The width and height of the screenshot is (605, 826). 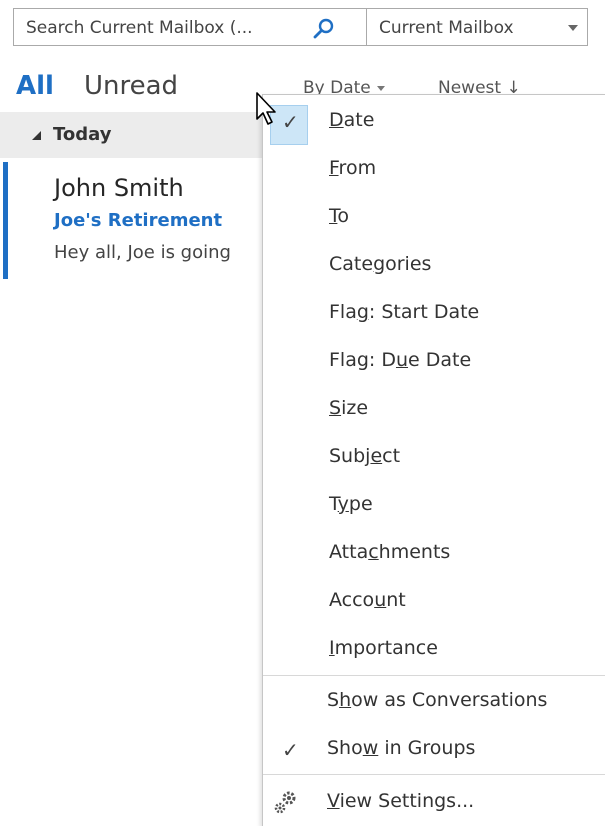 I want to click on search-icon, so click(x=324, y=29).